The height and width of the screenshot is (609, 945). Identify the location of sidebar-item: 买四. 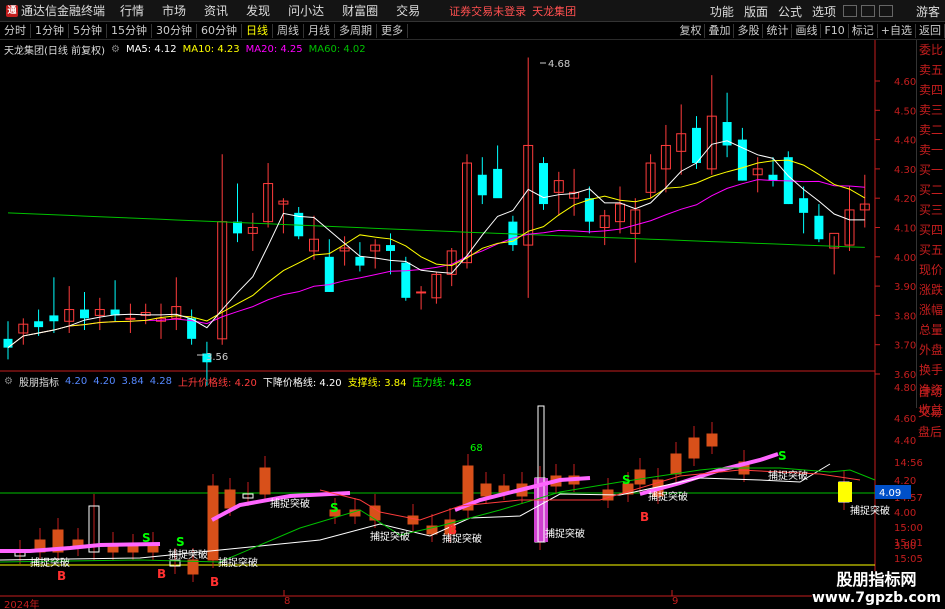
(931, 230).